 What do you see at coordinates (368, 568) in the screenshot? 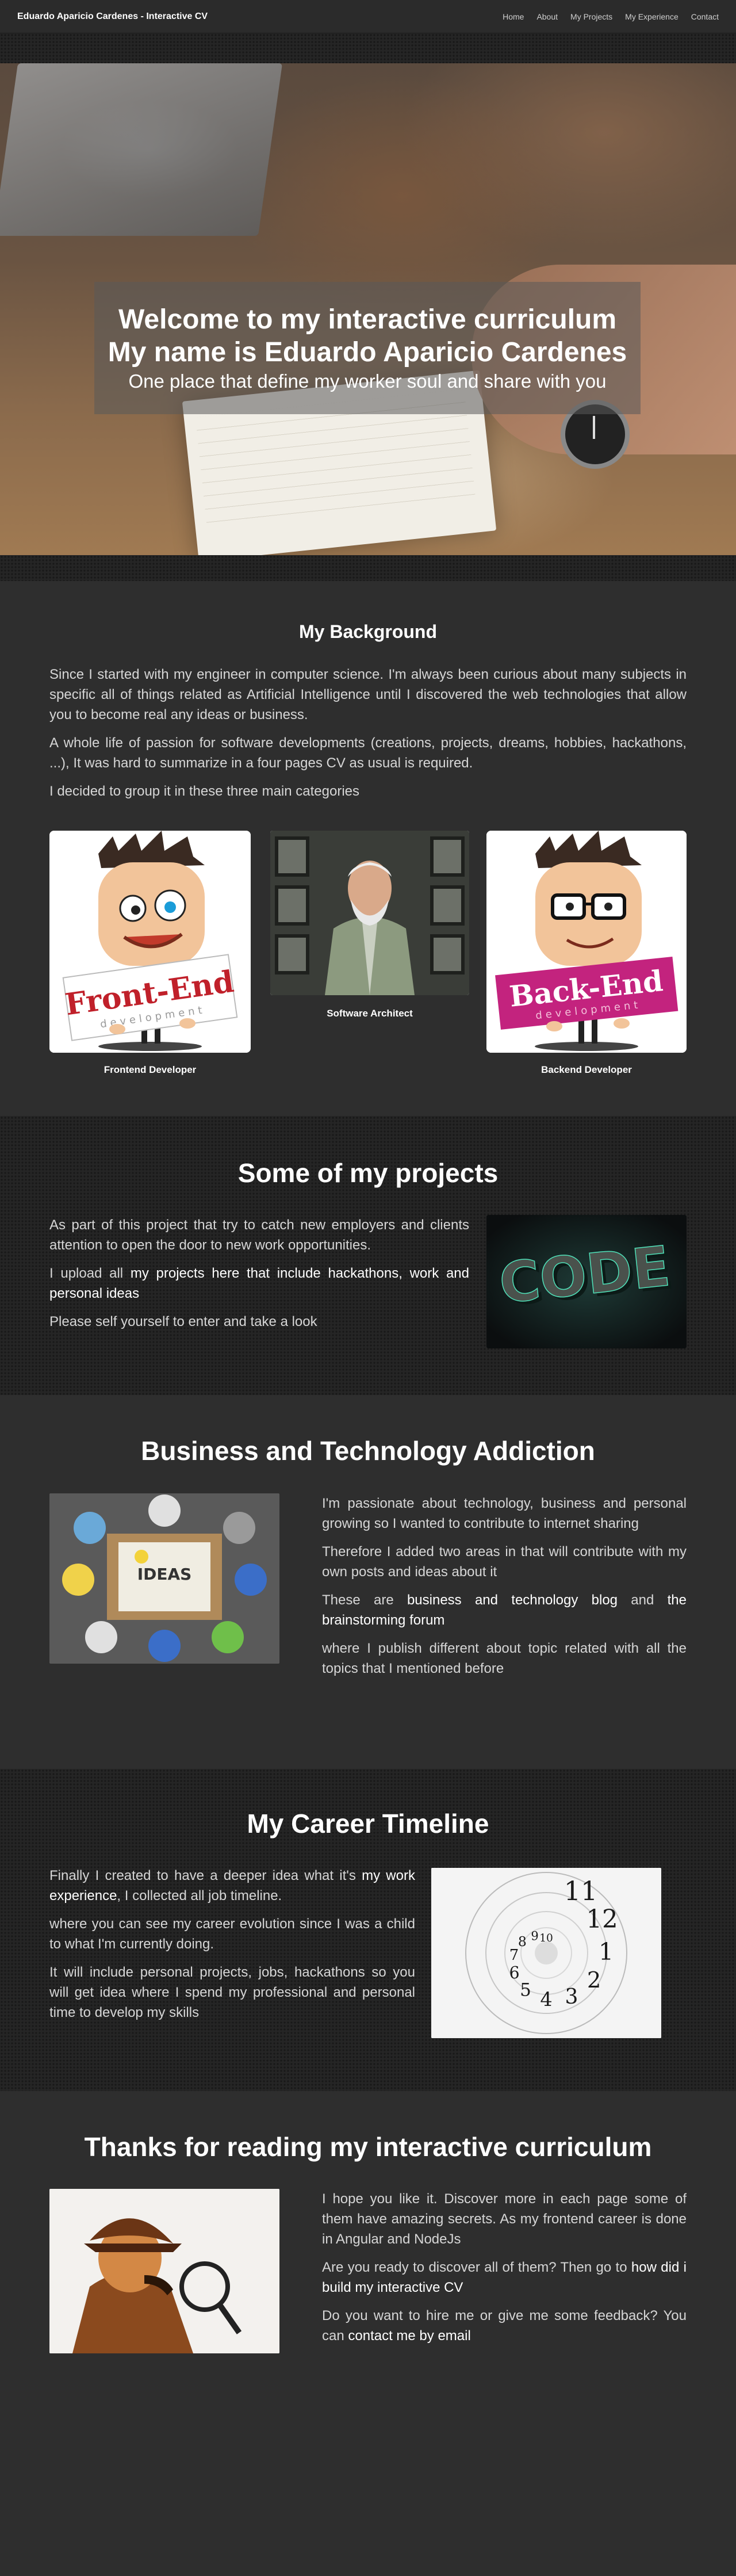
I see `hero-bottom-strip` at bounding box center [368, 568].